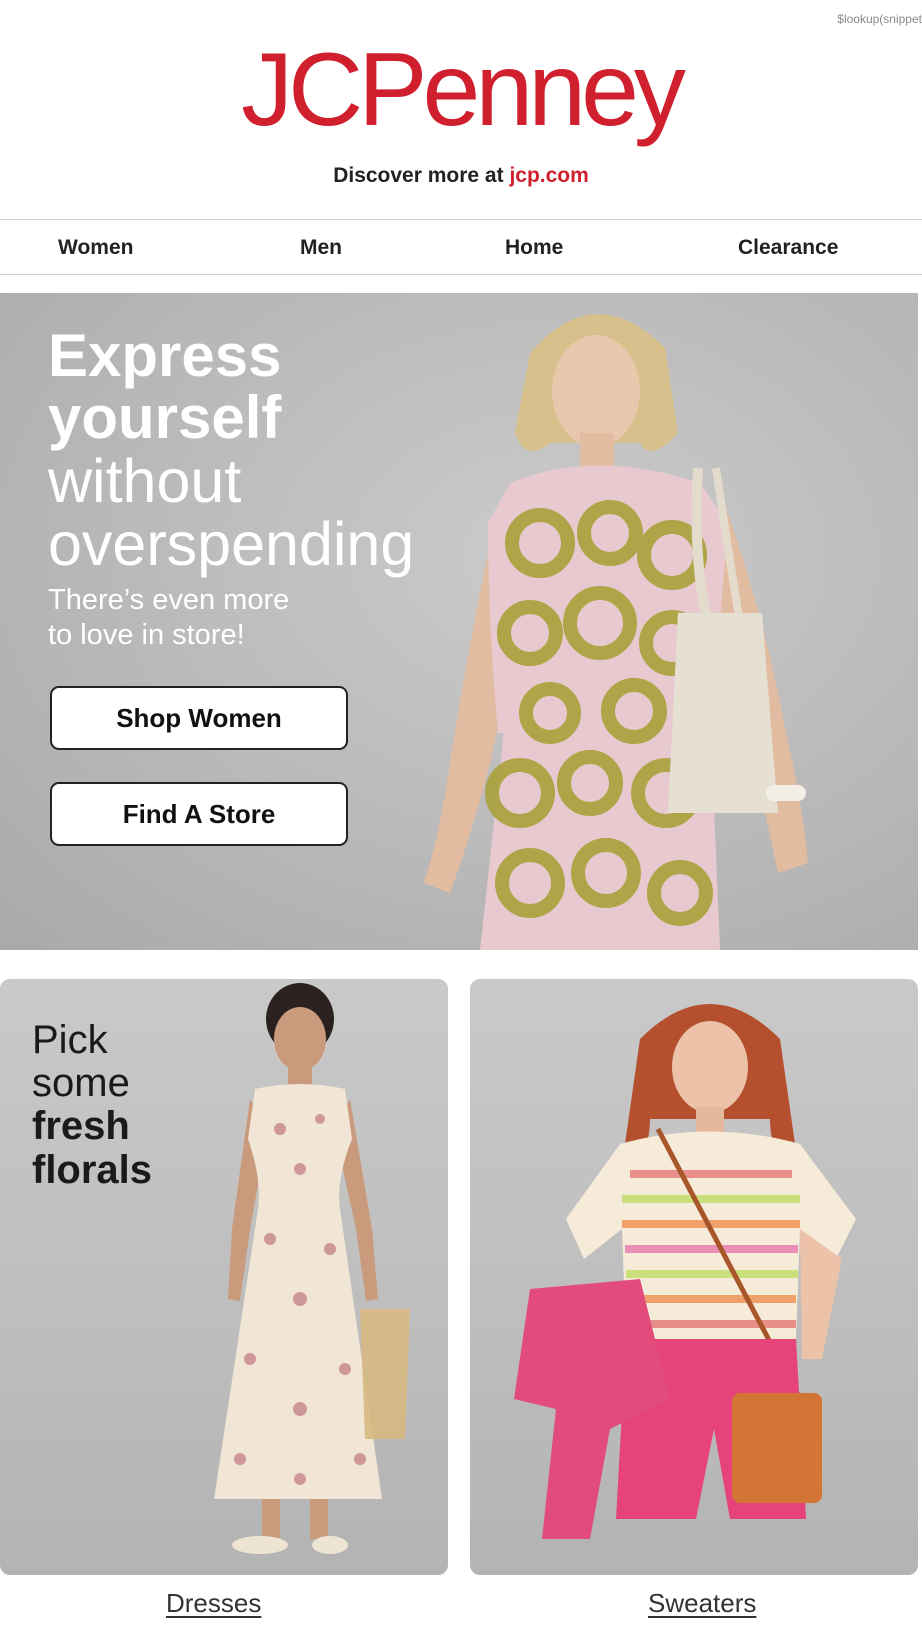 The height and width of the screenshot is (1639, 922). I want to click on hero-subline-2: to love in store!, so click(146, 635).